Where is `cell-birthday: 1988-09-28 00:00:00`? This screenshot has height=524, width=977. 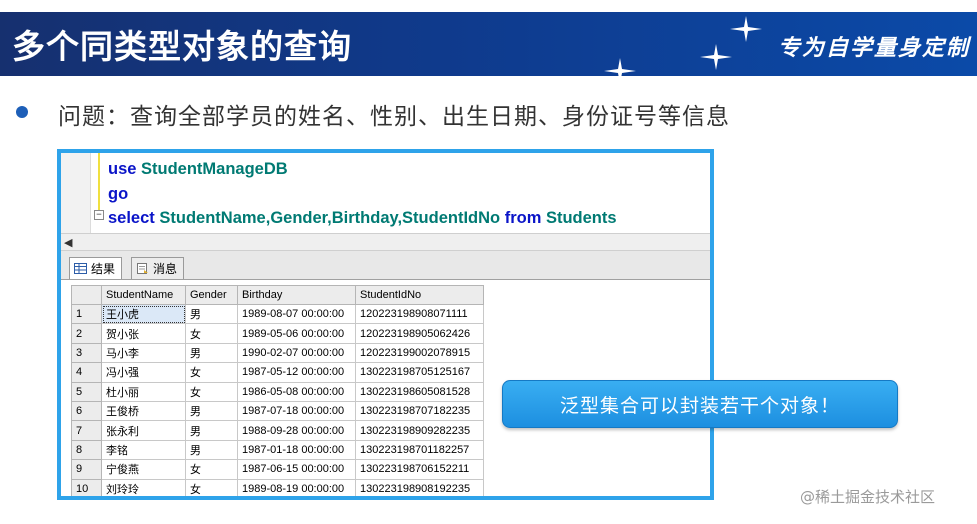 cell-birthday: 1988-09-28 00:00:00 is located at coordinates (296, 430).